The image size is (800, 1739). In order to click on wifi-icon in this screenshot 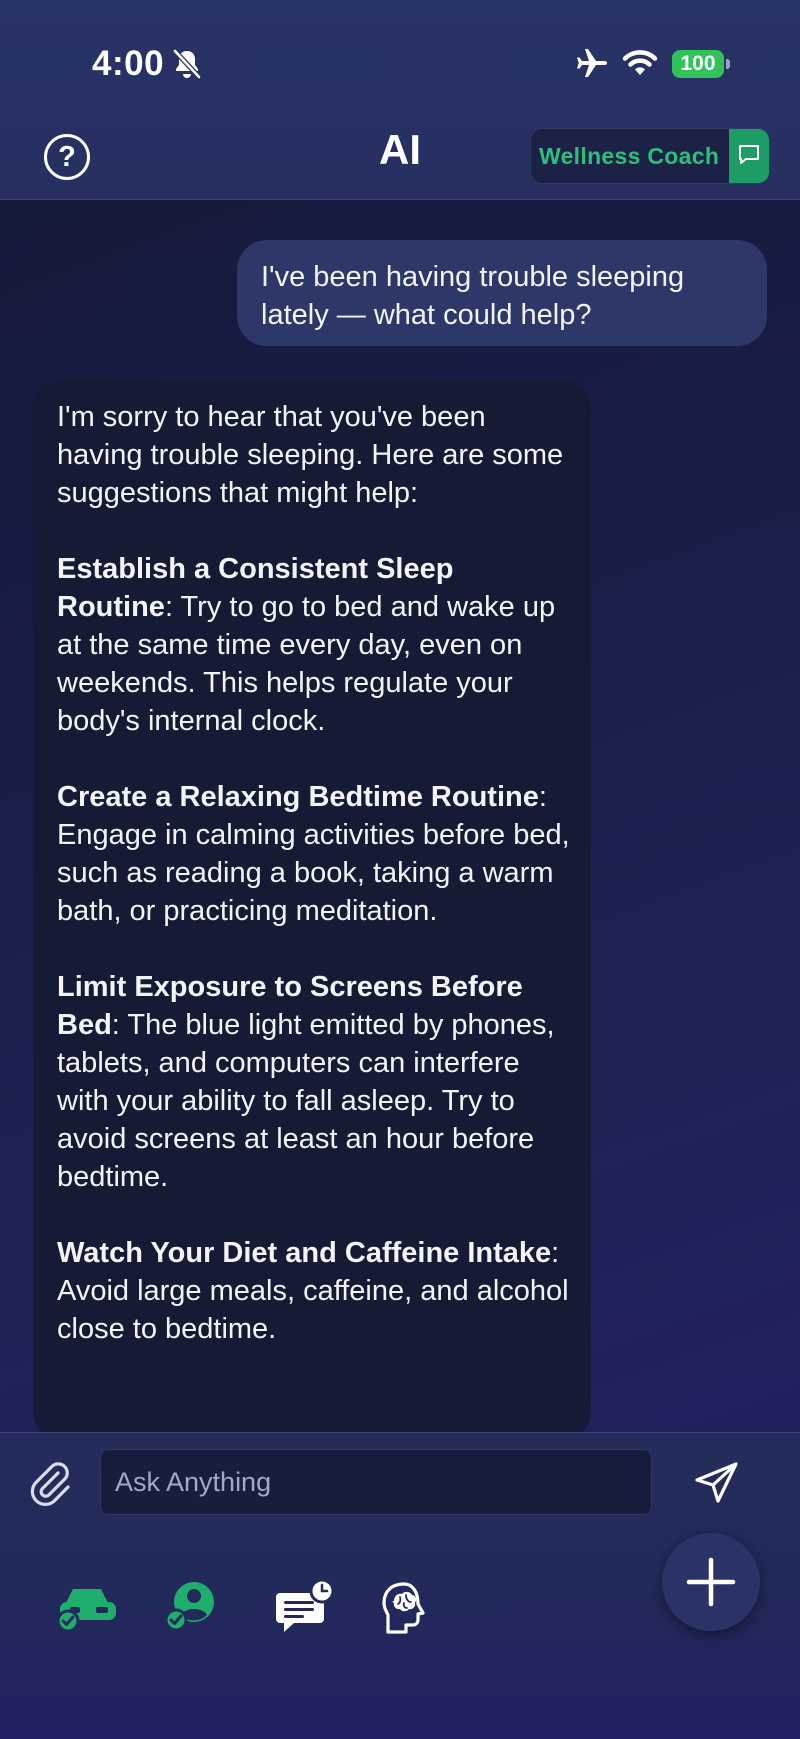, I will do `click(640, 62)`.